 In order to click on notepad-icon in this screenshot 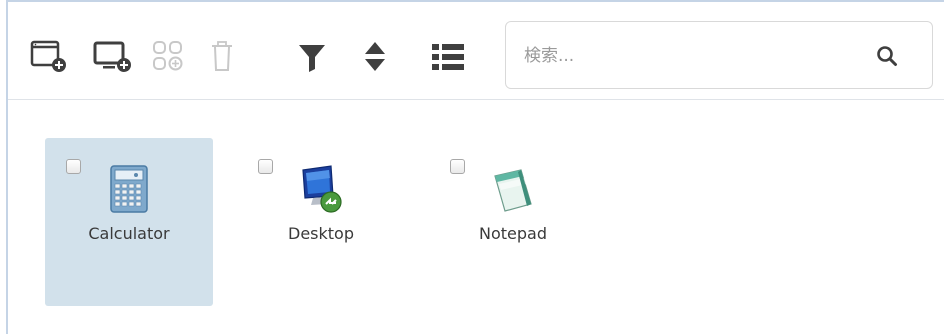, I will do `click(513, 189)`.